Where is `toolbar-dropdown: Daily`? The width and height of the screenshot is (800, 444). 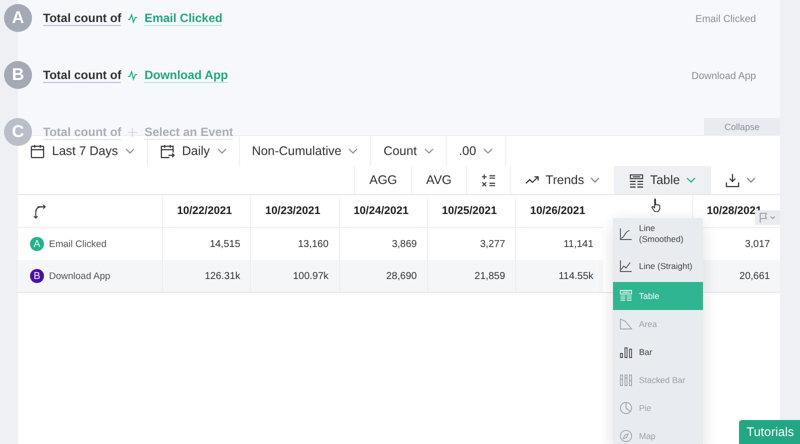 toolbar-dropdown: Daily is located at coordinates (194, 151).